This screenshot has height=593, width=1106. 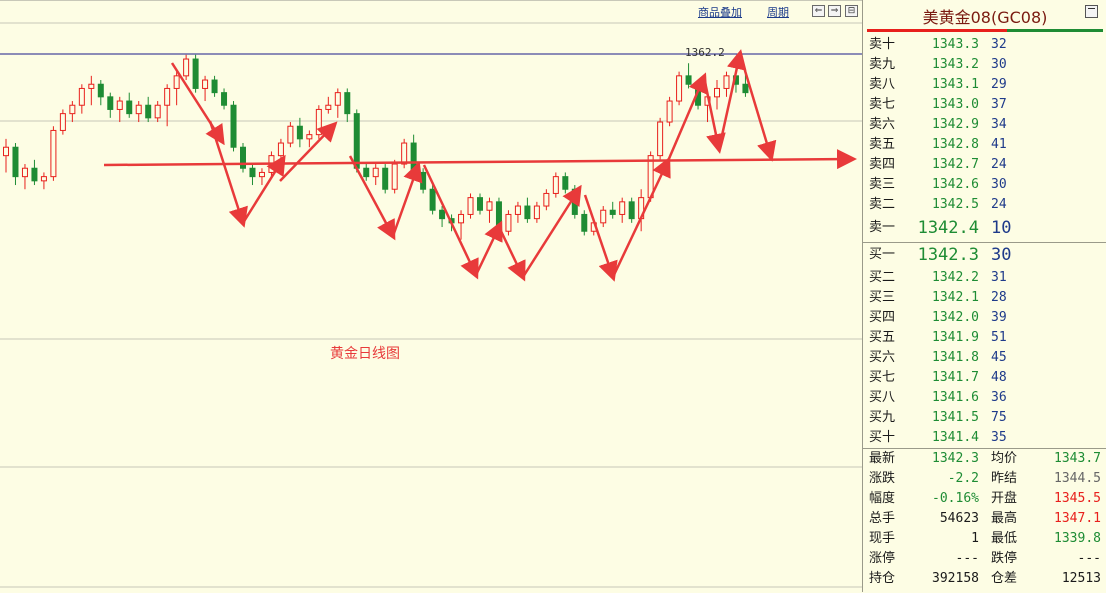 What do you see at coordinates (834, 11) in the screenshot?
I see `scroll-right-button: ⇒` at bounding box center [834, 11].